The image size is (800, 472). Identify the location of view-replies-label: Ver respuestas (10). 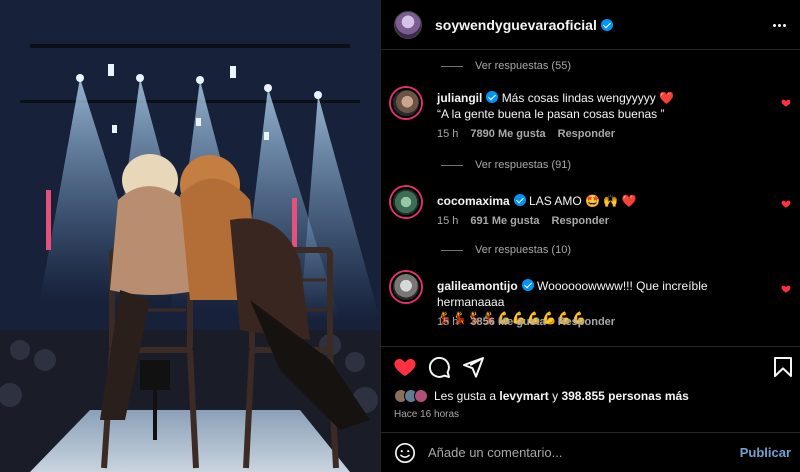
(523, 250).